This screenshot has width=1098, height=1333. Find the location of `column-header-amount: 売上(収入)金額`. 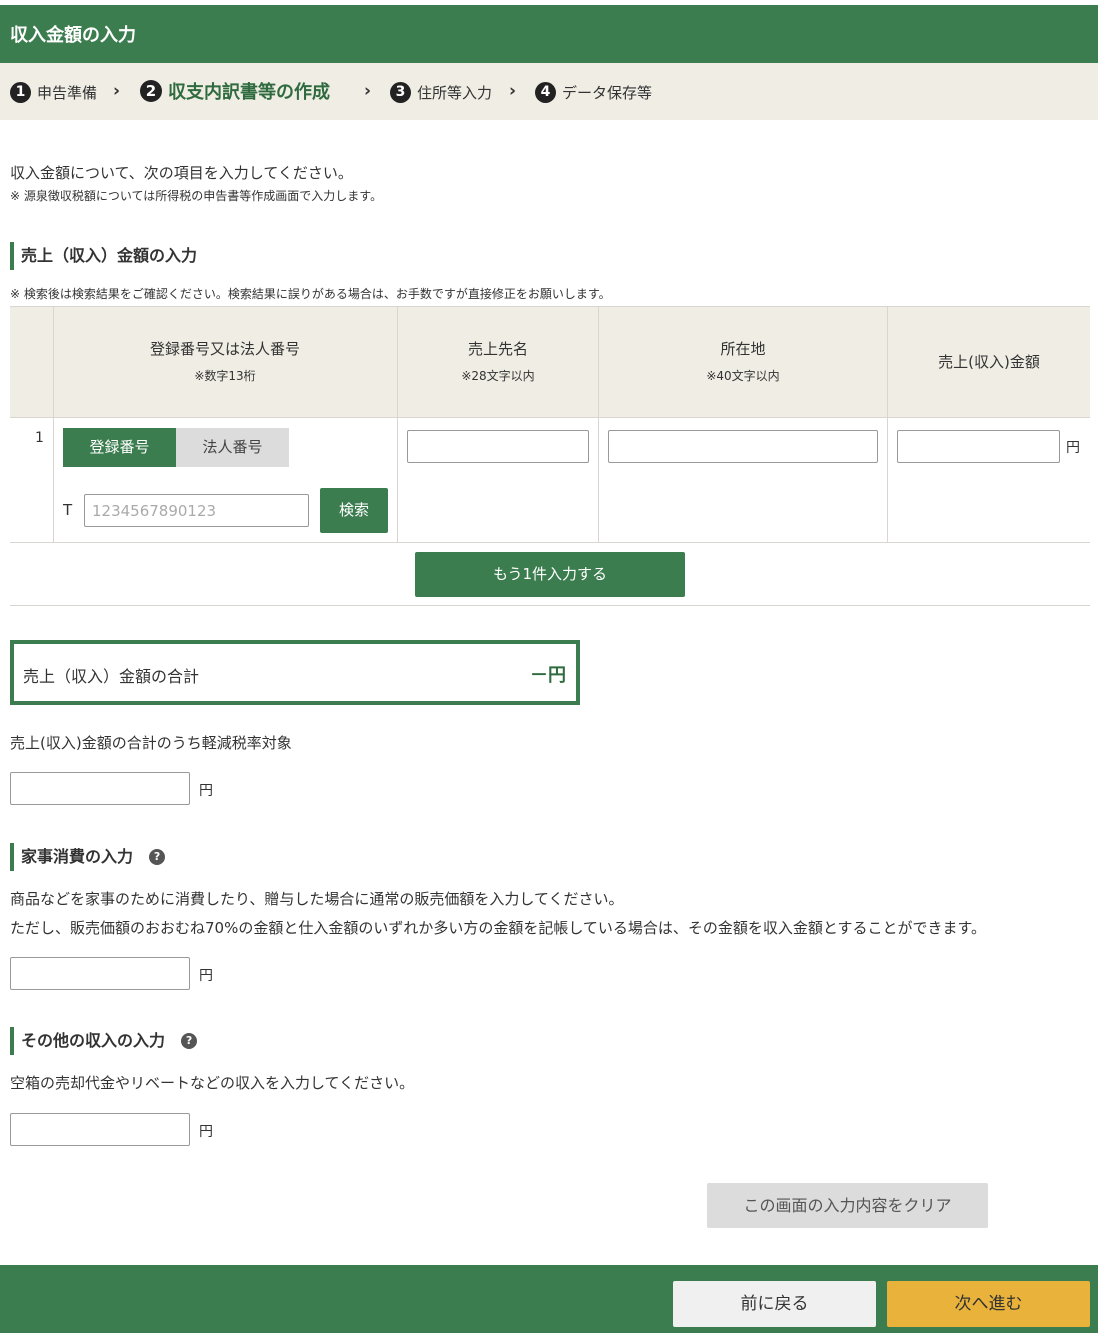

column-header-amount: 売上(収入)金額 is located at coordinates (989, 361).